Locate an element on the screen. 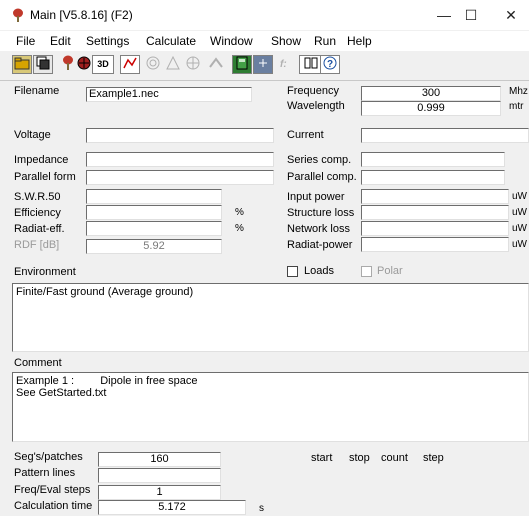 This screenshot has width=529, height=516. menu-settings: Settings is located at coordinates (107, 41).